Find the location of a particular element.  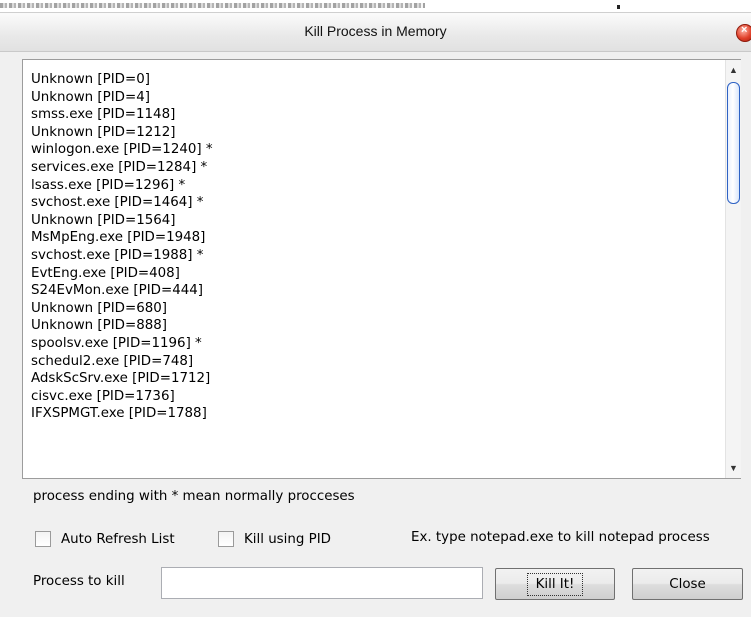

window-close-icon: × is located at coordinates (743, 33).